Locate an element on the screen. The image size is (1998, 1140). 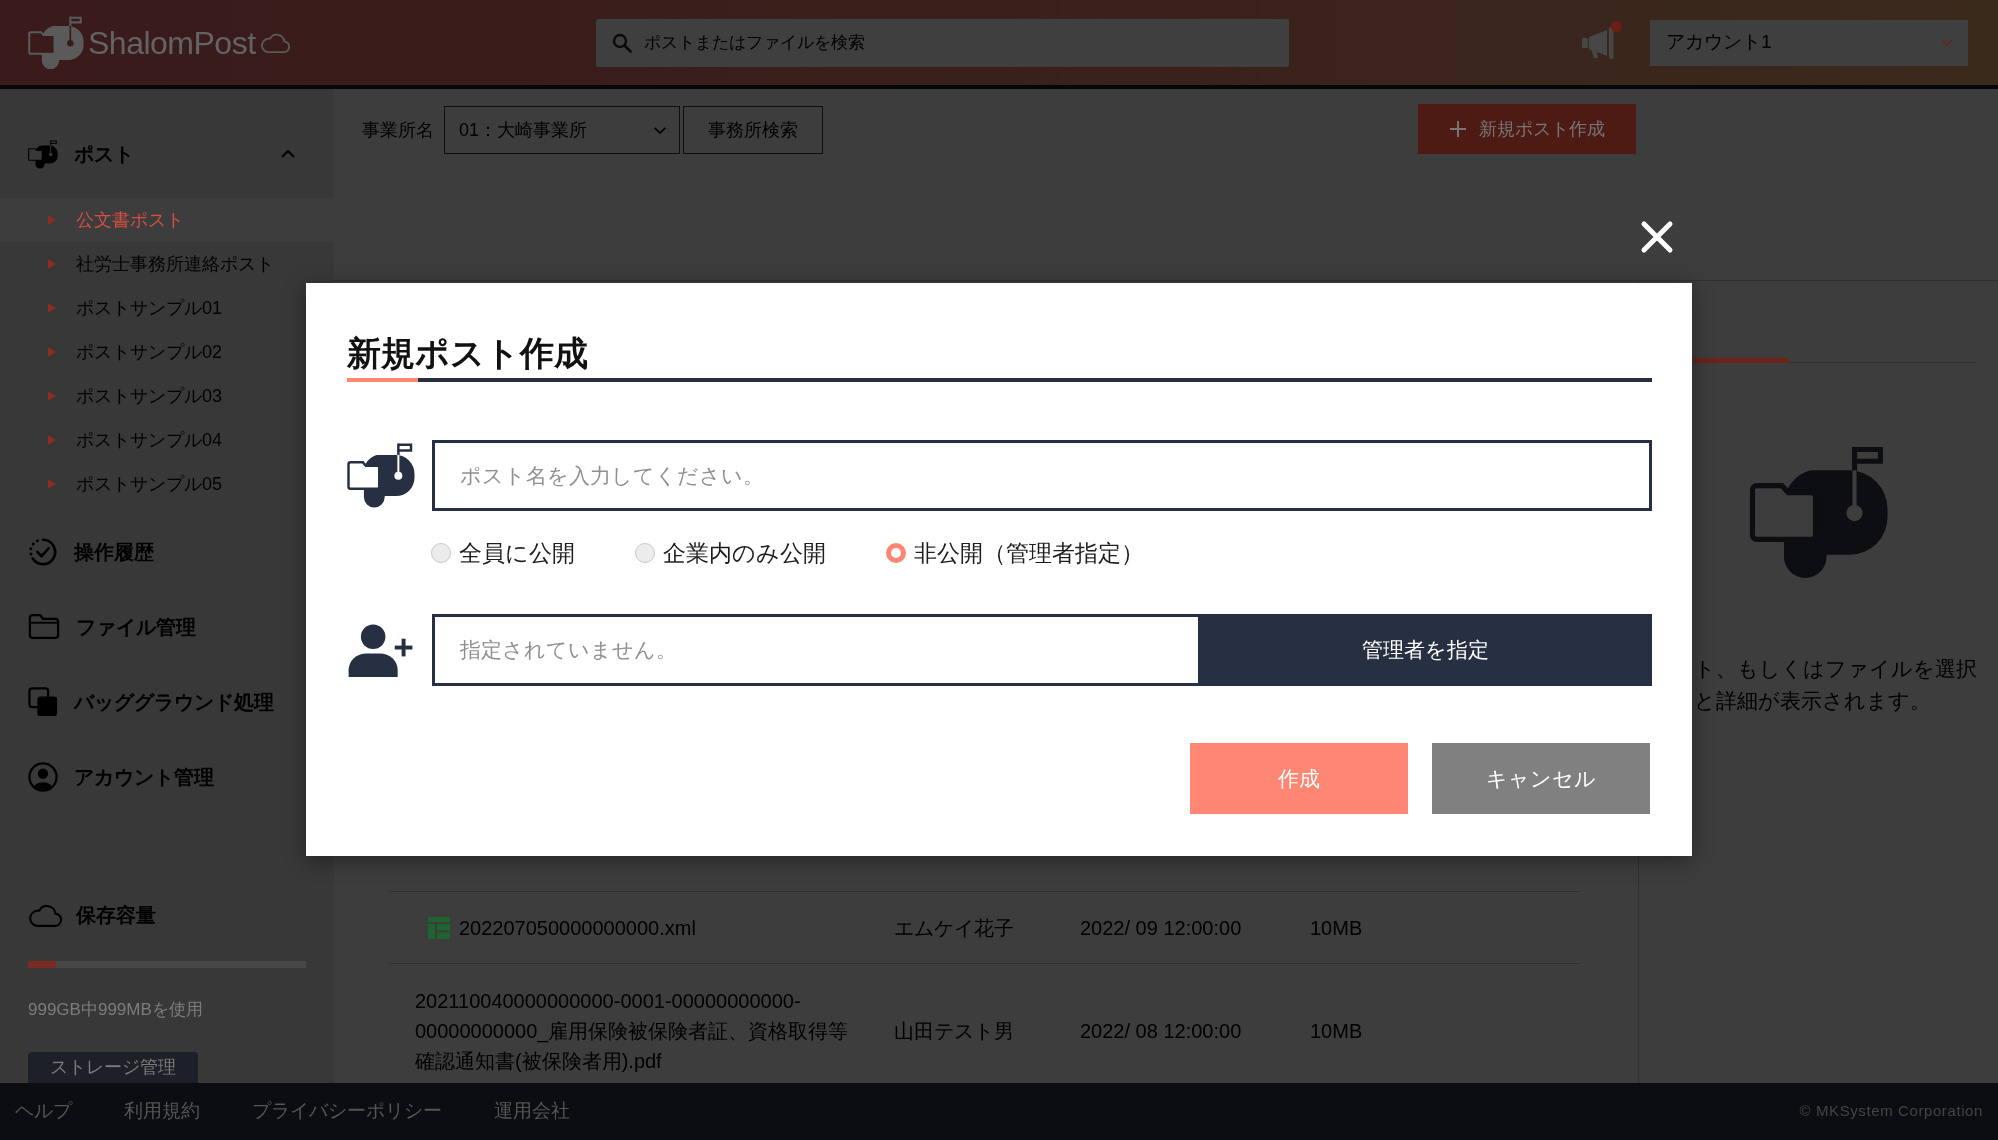
dialog-title: 新規ポスト作成 is located at coordinates (467, 353).